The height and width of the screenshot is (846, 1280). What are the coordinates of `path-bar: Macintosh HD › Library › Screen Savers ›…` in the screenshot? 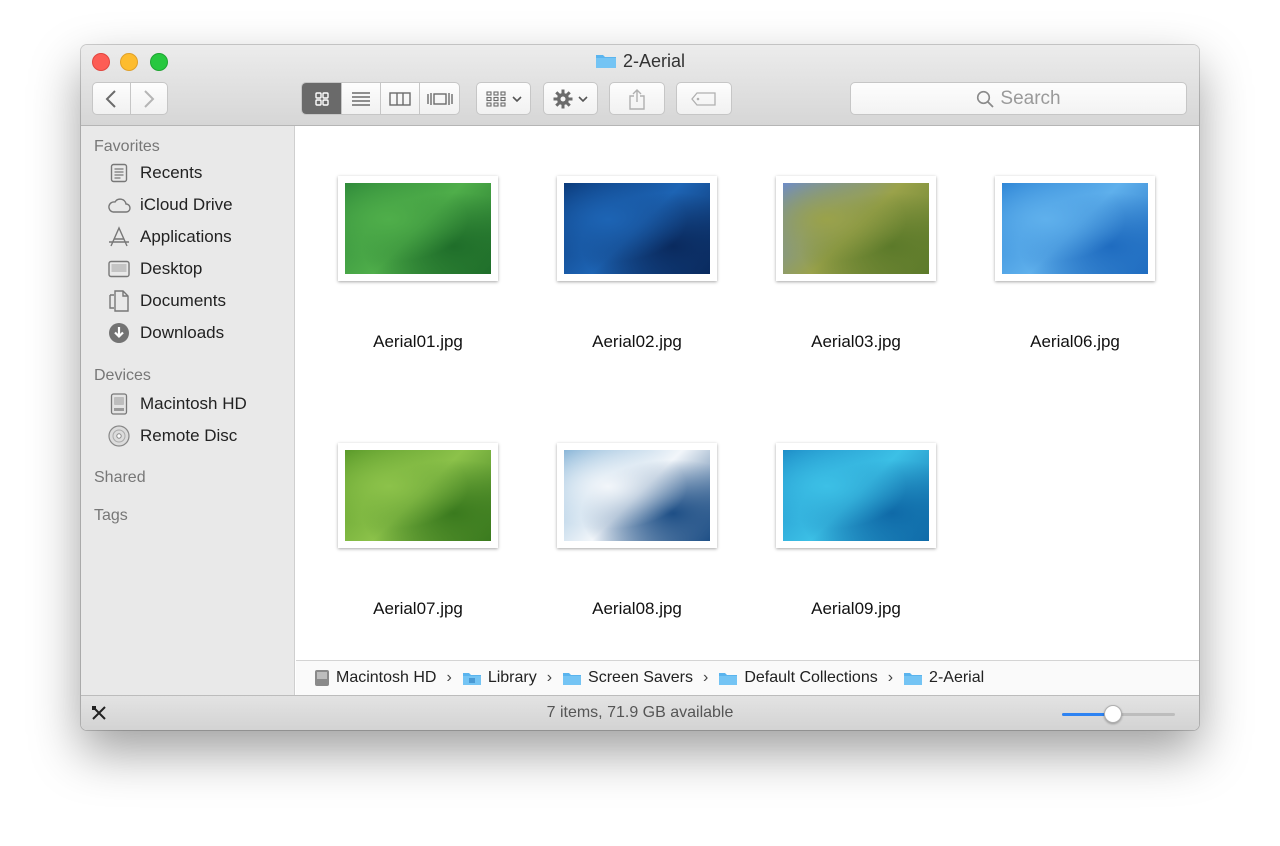 It's located at (747, 677).